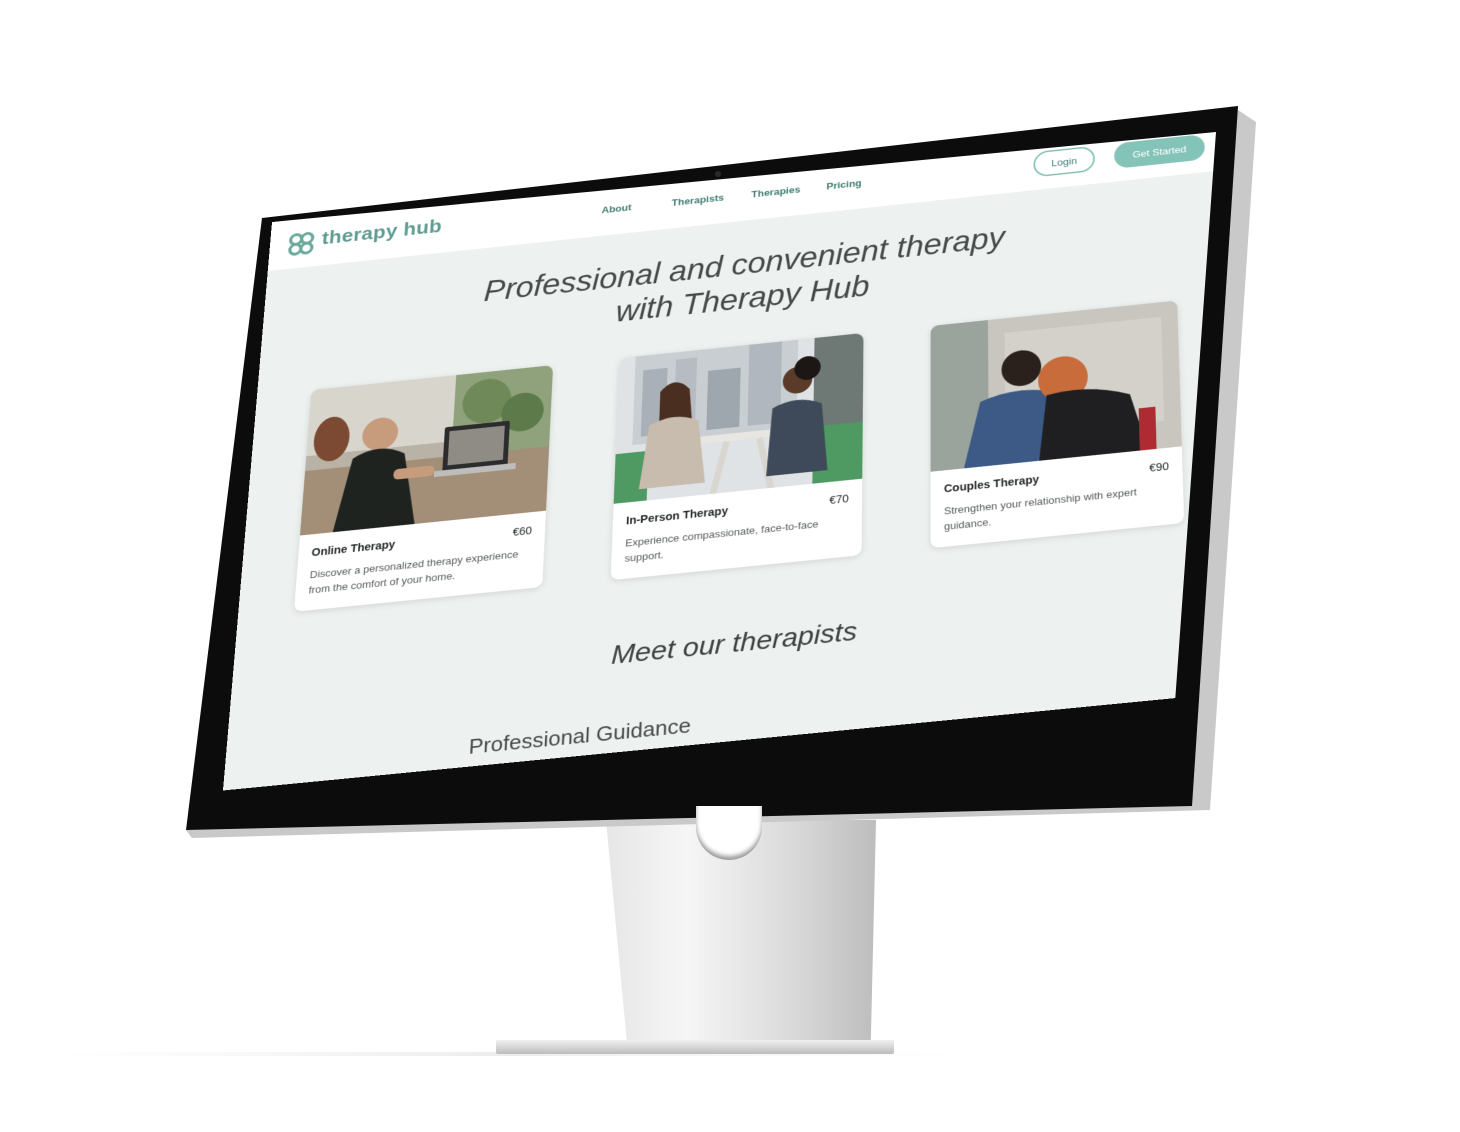  I want to click on nav-pricing: Pricing, so click(843, 184).